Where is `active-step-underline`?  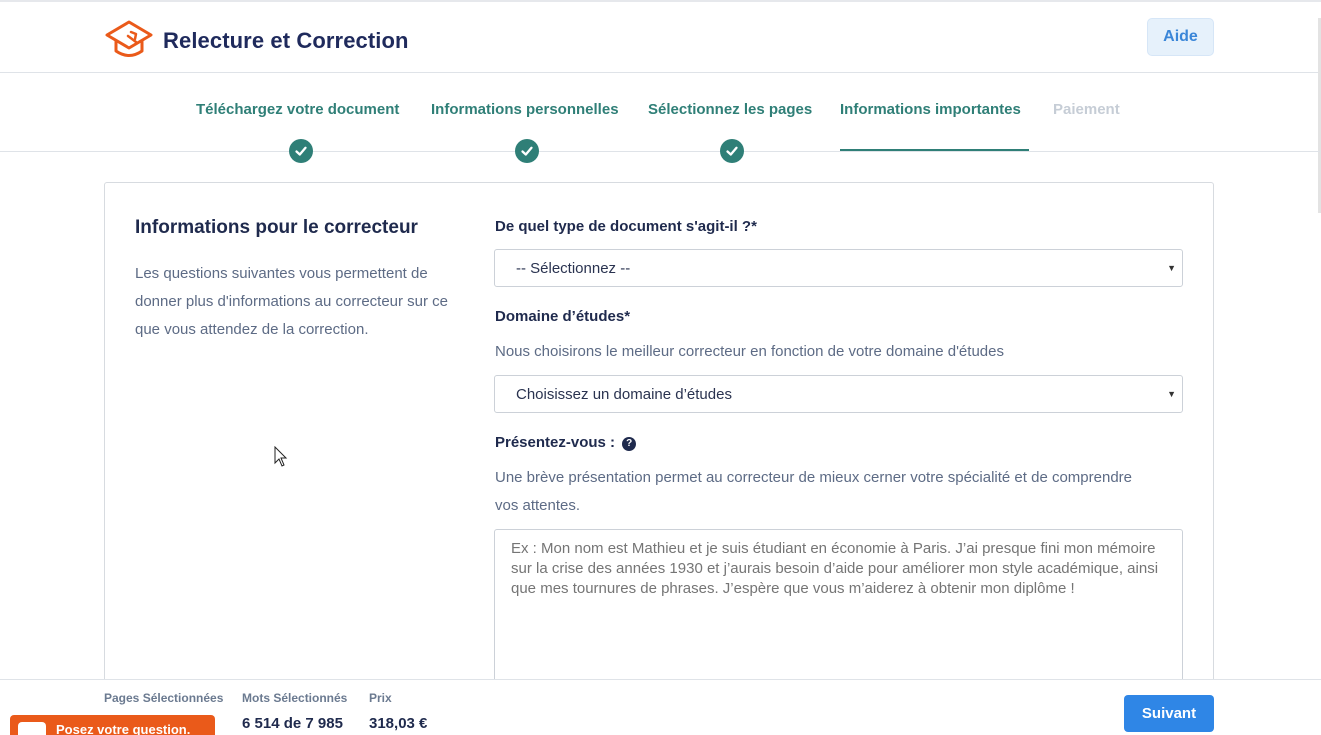
active-step-underline is located at coordinates (934, 150).